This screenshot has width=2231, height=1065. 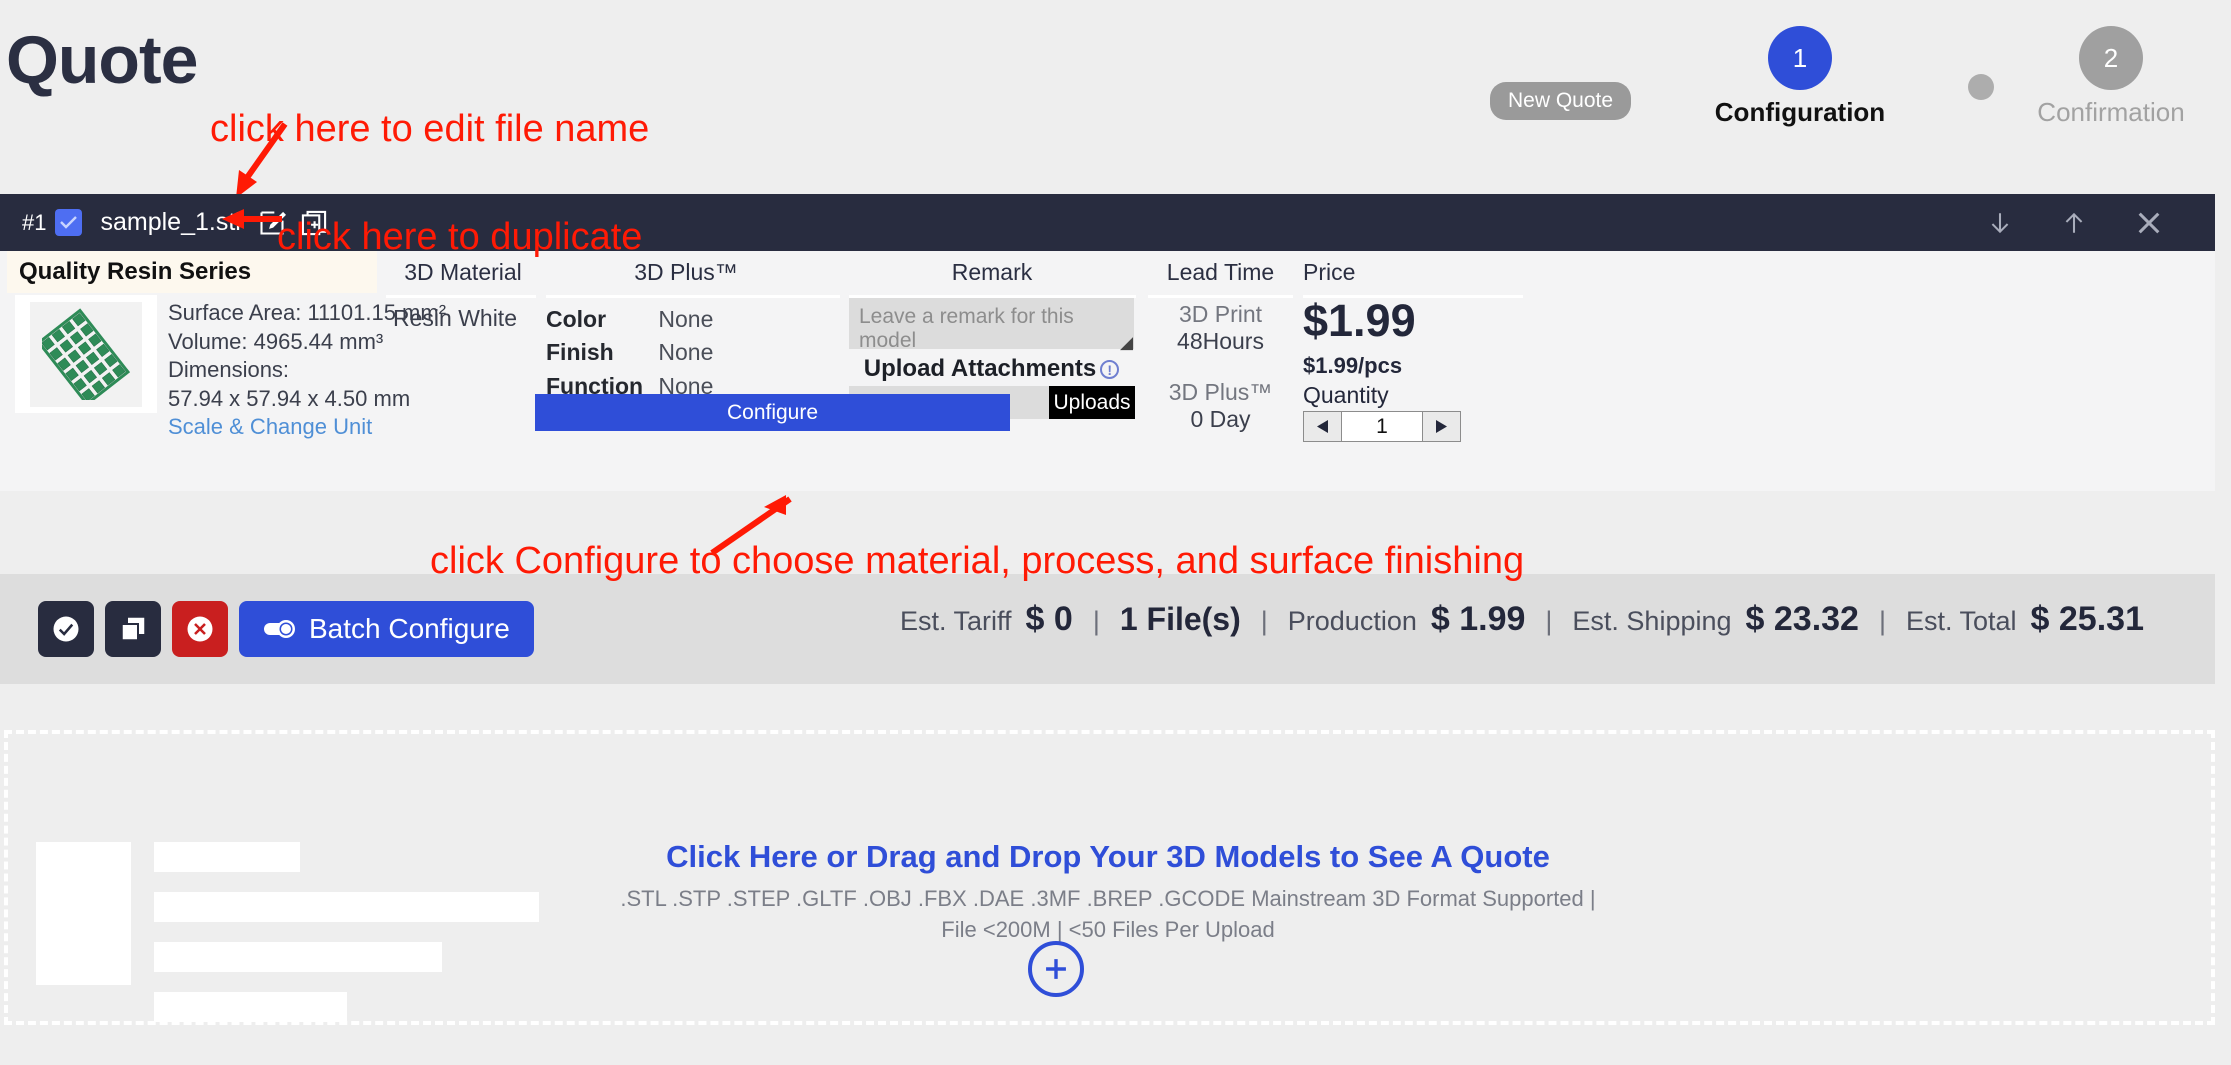 I want to click on step-configuration: 1 Configuration, so click(x=1800, y=77).